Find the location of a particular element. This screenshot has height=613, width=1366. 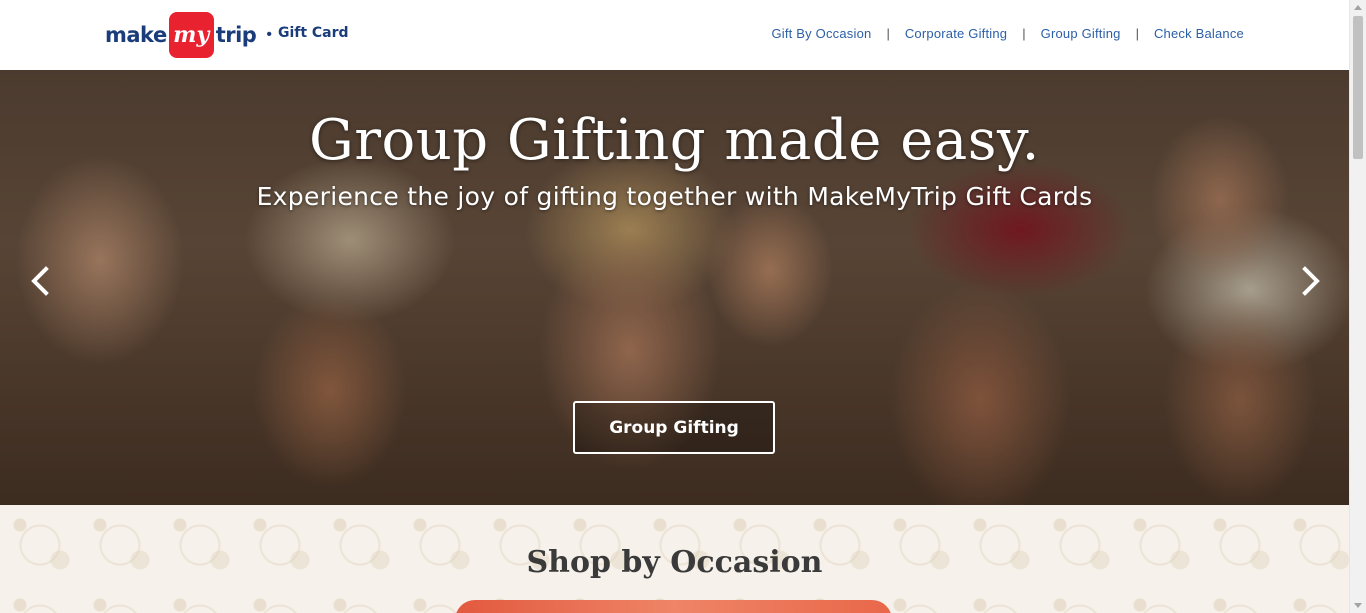

group-gifting-button: Group Gifting is located at coordinates (674, 427).